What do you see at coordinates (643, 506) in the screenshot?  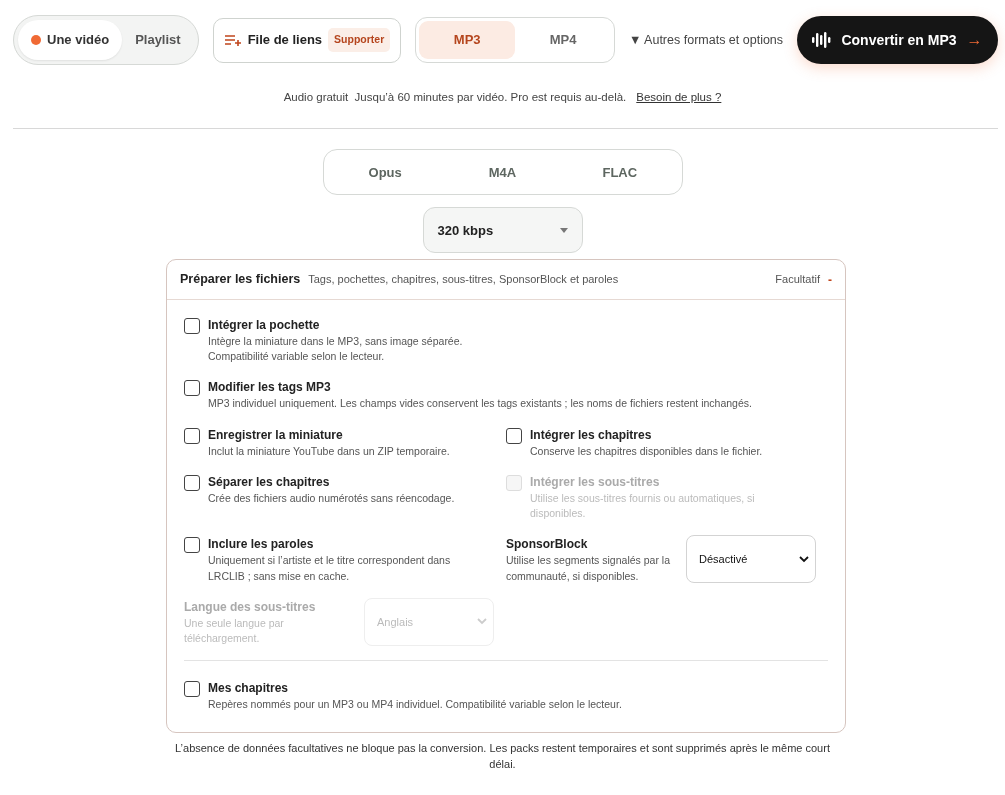 I see `option-description: Utilise les sous-titres fournis ou automatiques, si disponibles.` at bounding box center [643, 506].